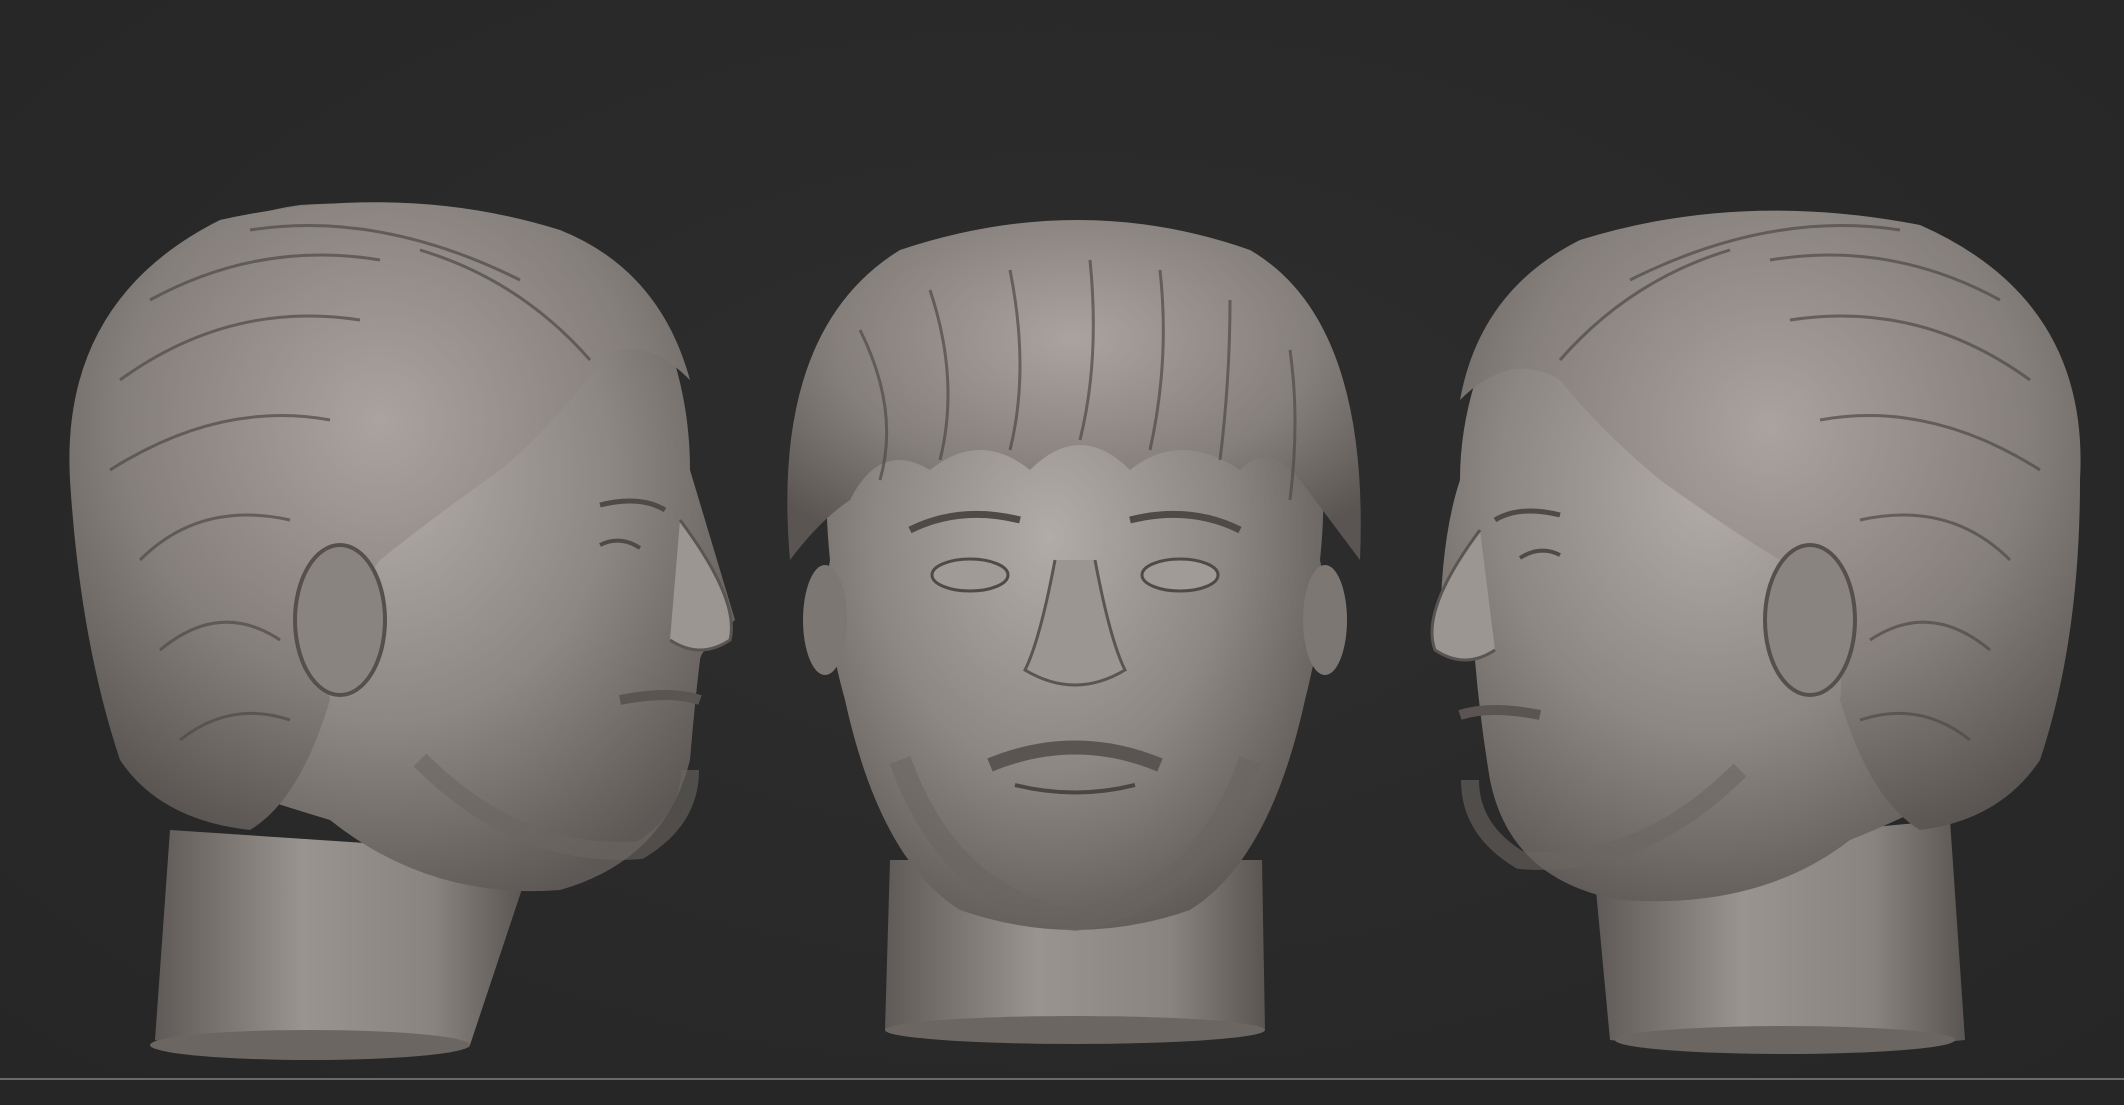 The image size is (2124, 1105). Describe the element at coordinates (340, 620) in the screenshot. I see `ear-left` at that location.